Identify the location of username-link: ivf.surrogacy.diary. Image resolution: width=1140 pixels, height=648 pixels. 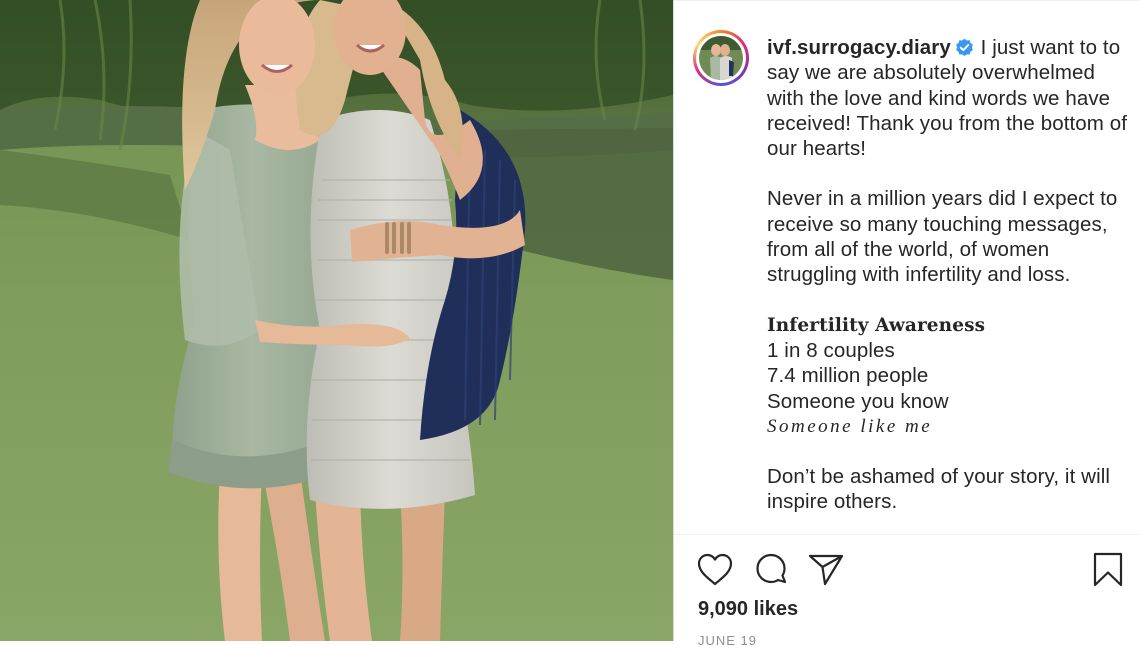
(859, 47).